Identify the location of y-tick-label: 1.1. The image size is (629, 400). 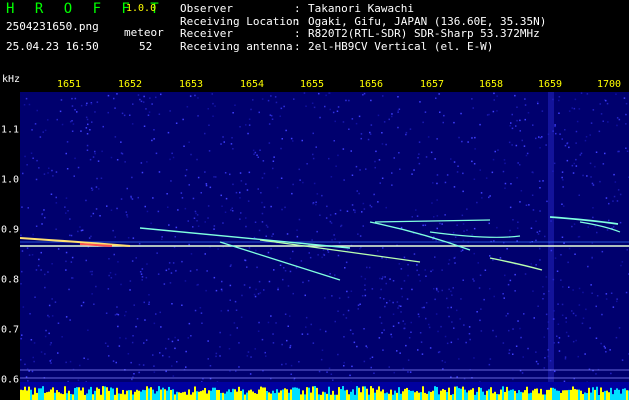
(10, 130).